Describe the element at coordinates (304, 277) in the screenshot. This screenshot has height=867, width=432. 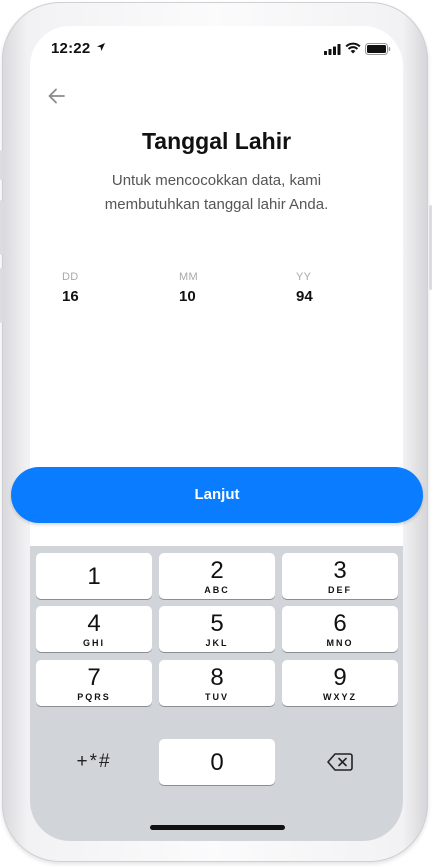
I see `year-label: YY` at that location.